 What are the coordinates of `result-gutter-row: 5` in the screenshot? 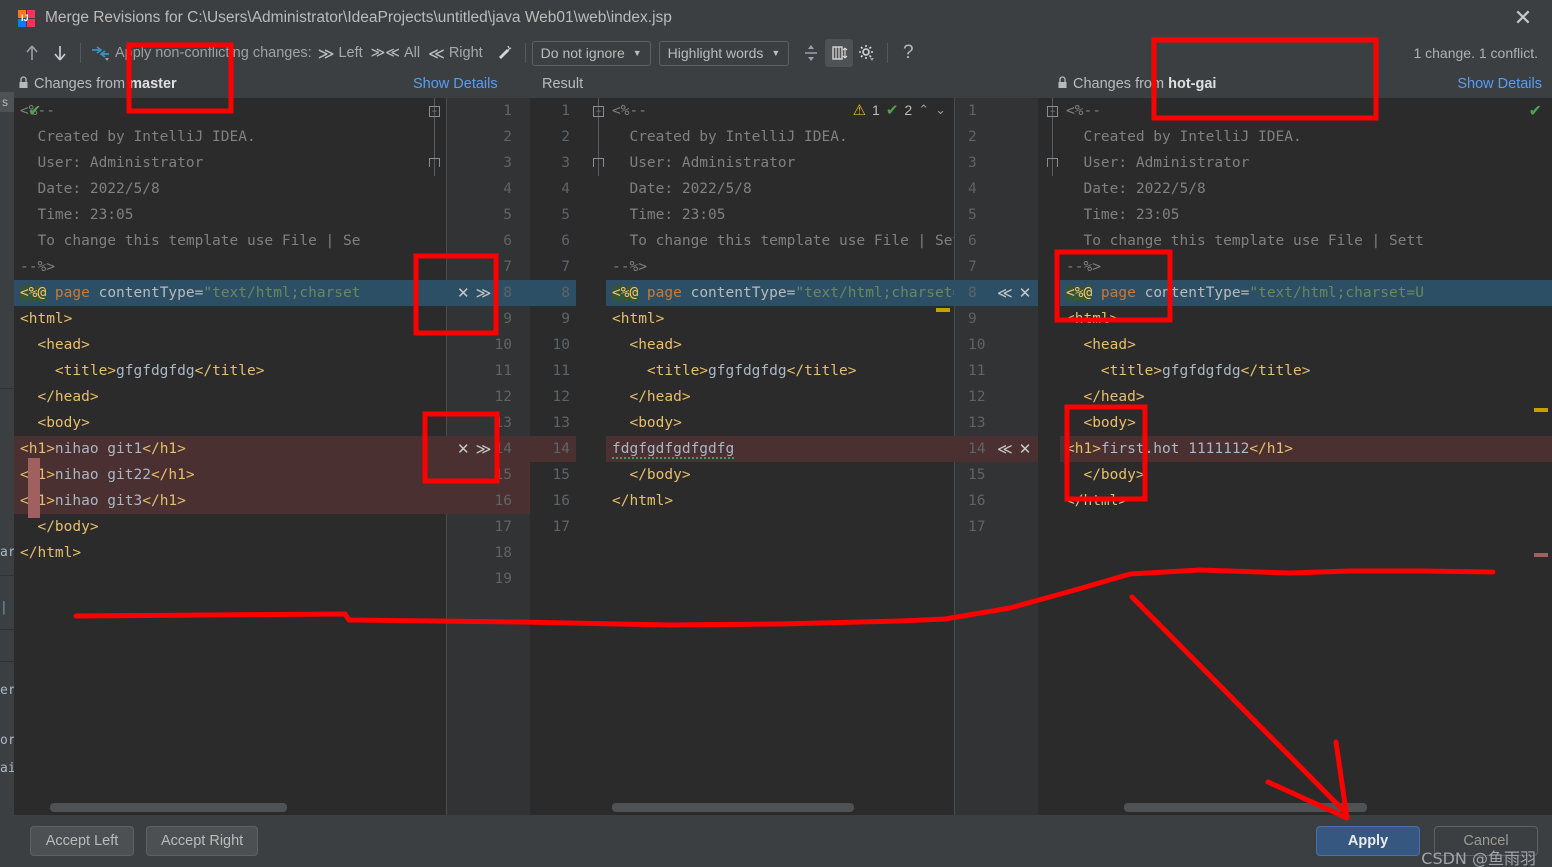 It's located at (565, 215).